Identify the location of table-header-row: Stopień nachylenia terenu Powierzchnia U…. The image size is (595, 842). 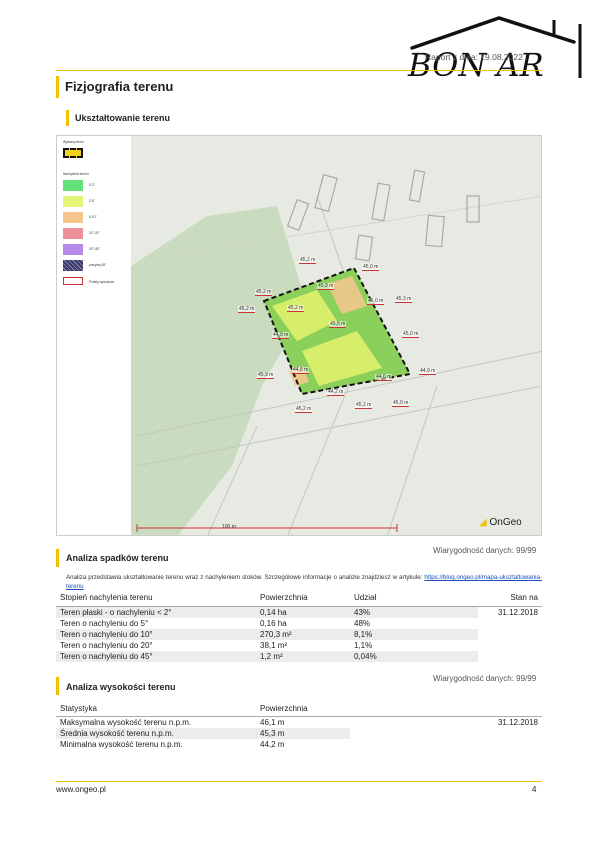
(299, 598).